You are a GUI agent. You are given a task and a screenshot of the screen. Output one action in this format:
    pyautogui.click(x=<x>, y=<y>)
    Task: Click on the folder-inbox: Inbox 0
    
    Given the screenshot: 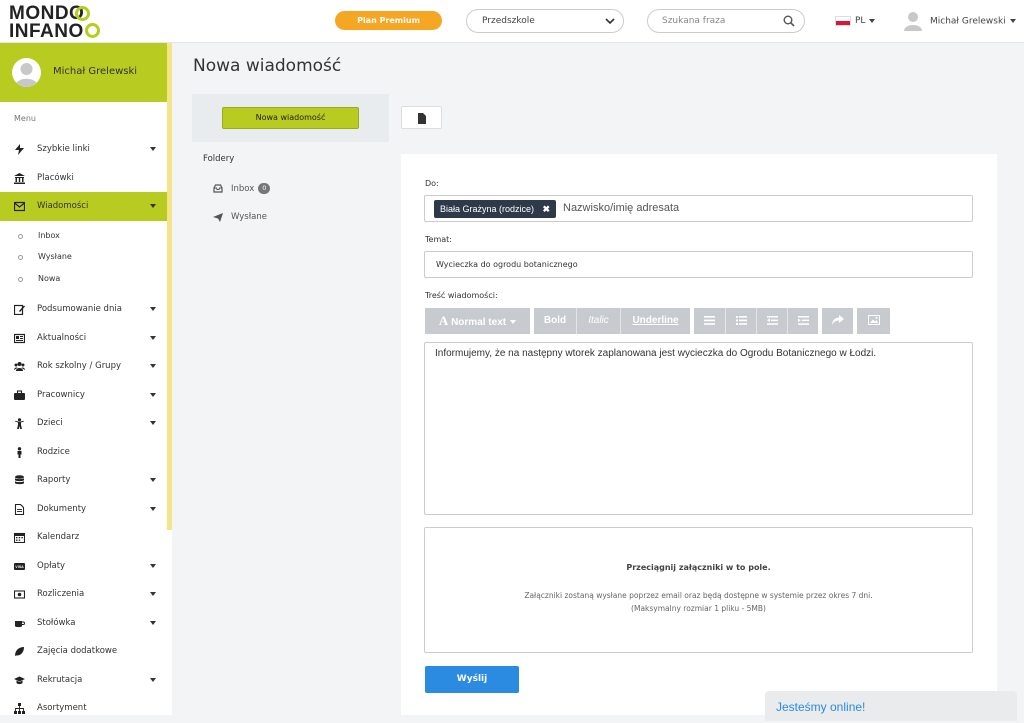 What is the action you would take?
    pyautogui.click(x=242, y=188)
    